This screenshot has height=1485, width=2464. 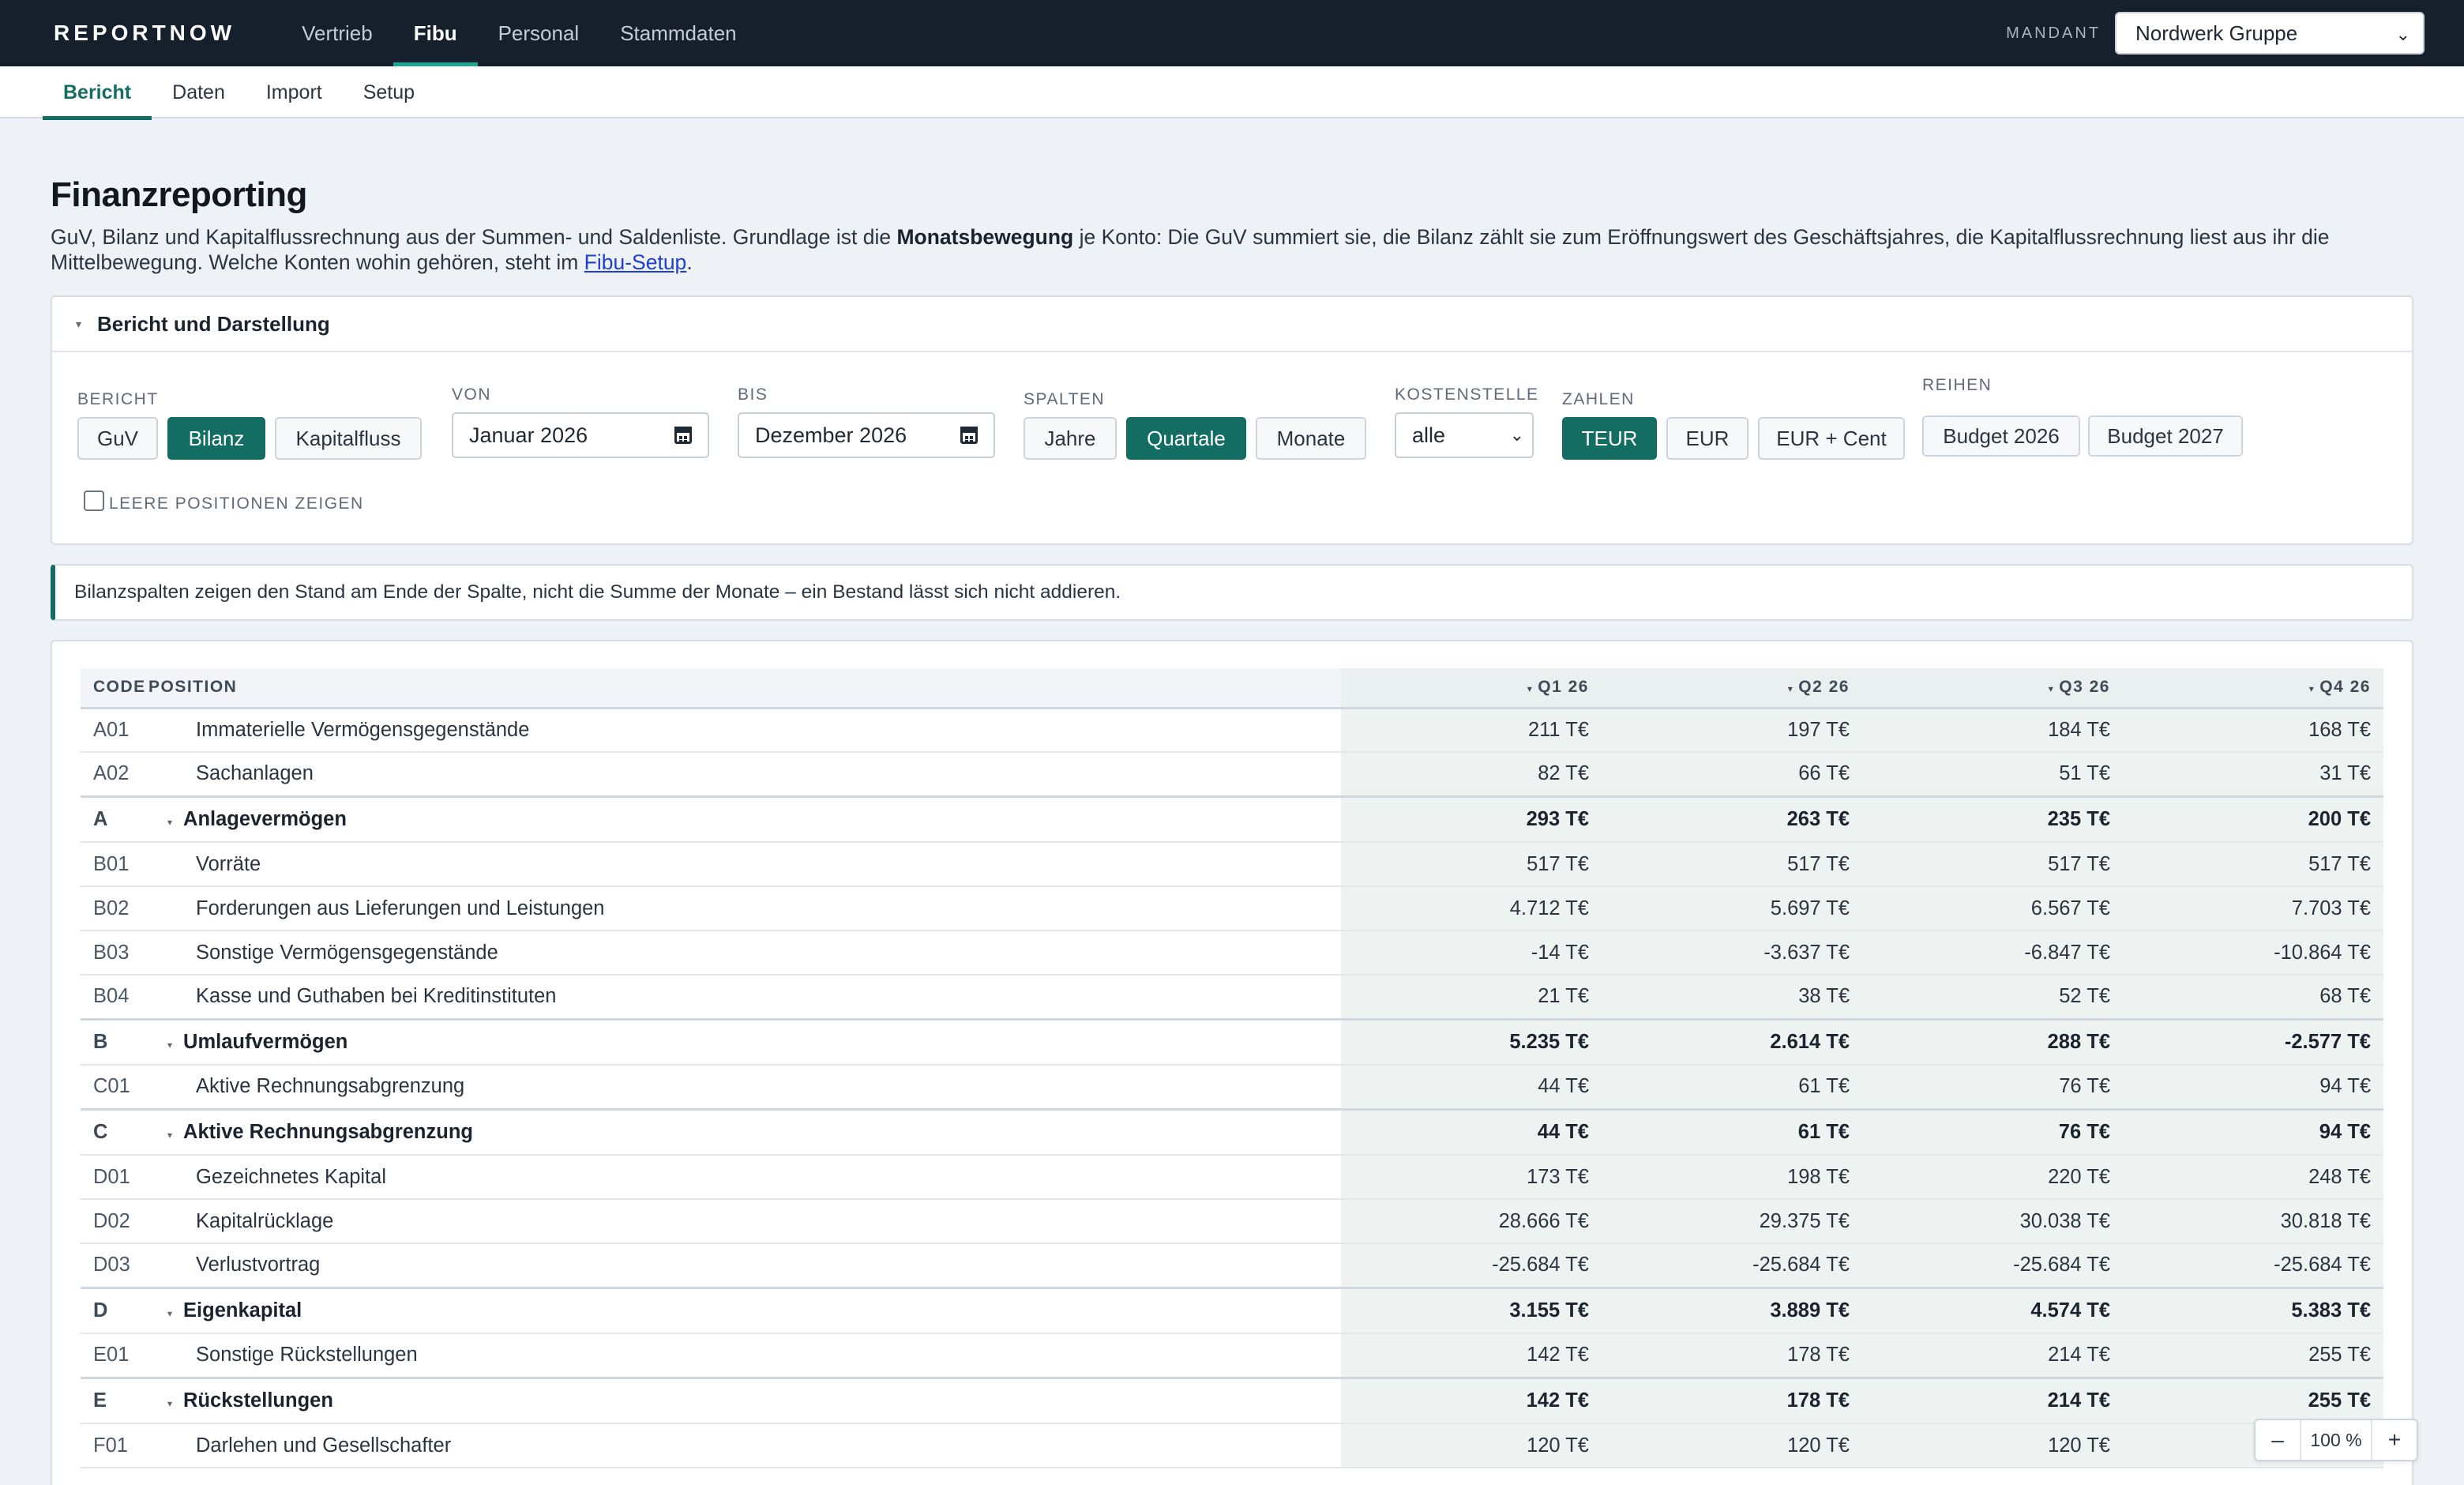 What do you see at coordinates (1186, 438) in the screenshot?
I see `spalten-quartale-button: Quartale` at bounding box center [1186, 438].